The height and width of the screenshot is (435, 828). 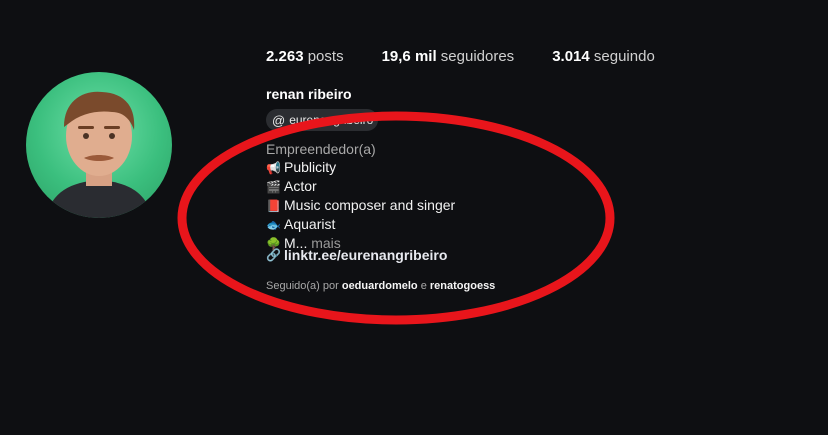 I want to click on followers-label: seguidores, so click(x=477, y=56).